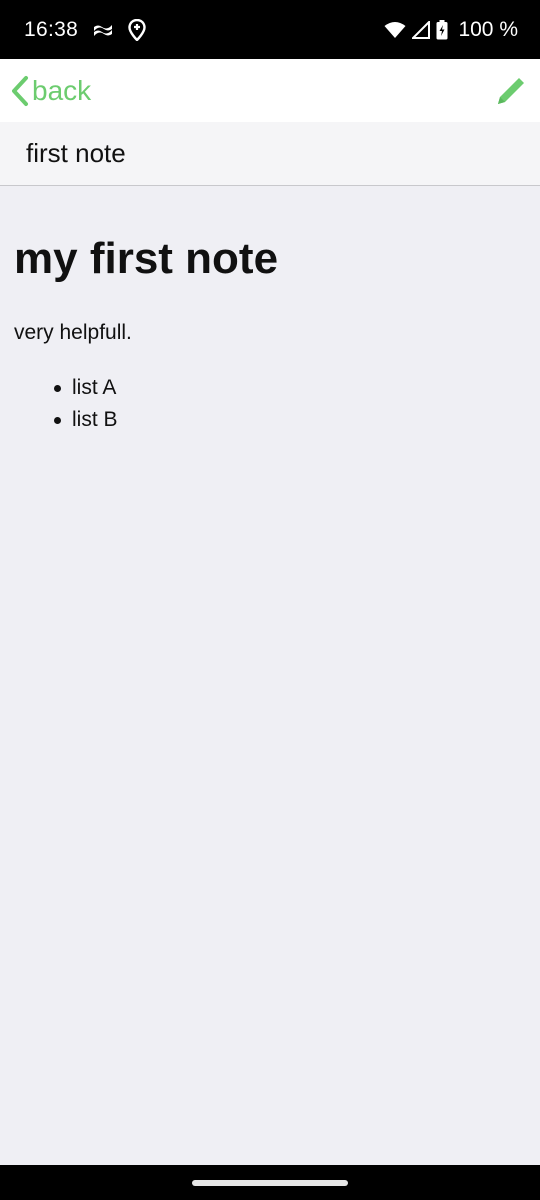 Image resolution: width=540 pixels, height=1200 pixels. Describe the element at coordinates (488, 29) in the screenshot. I see `battery-percentage: 100 %` at that location.